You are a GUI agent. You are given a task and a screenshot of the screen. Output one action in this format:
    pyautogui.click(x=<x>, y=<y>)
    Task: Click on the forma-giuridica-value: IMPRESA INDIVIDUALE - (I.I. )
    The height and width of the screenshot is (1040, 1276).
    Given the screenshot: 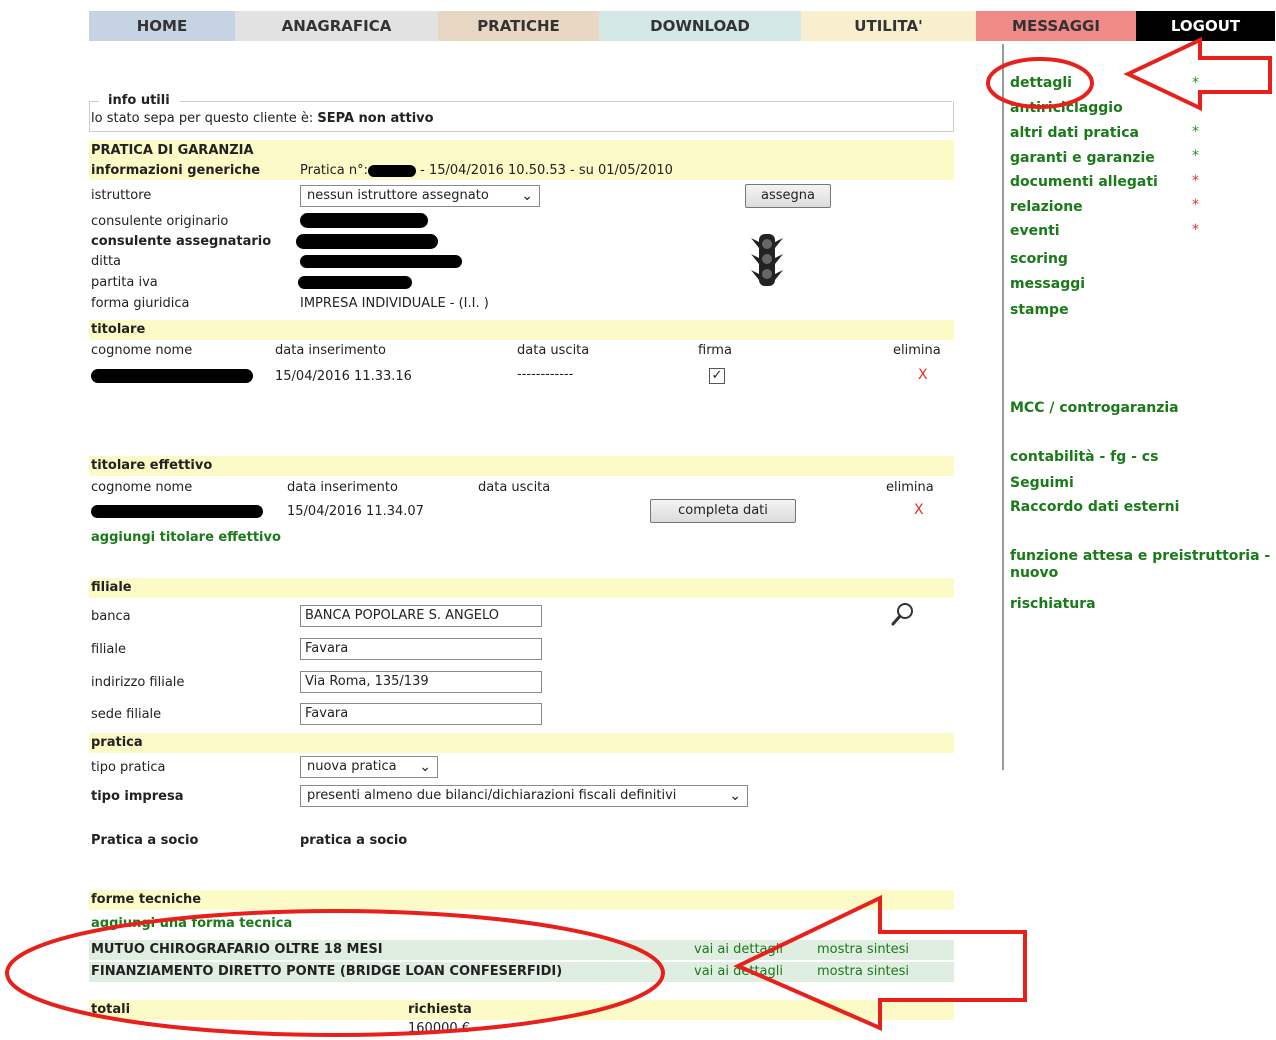 What is the action you would take?
    pyautogui.click(x=394, y=303)
    